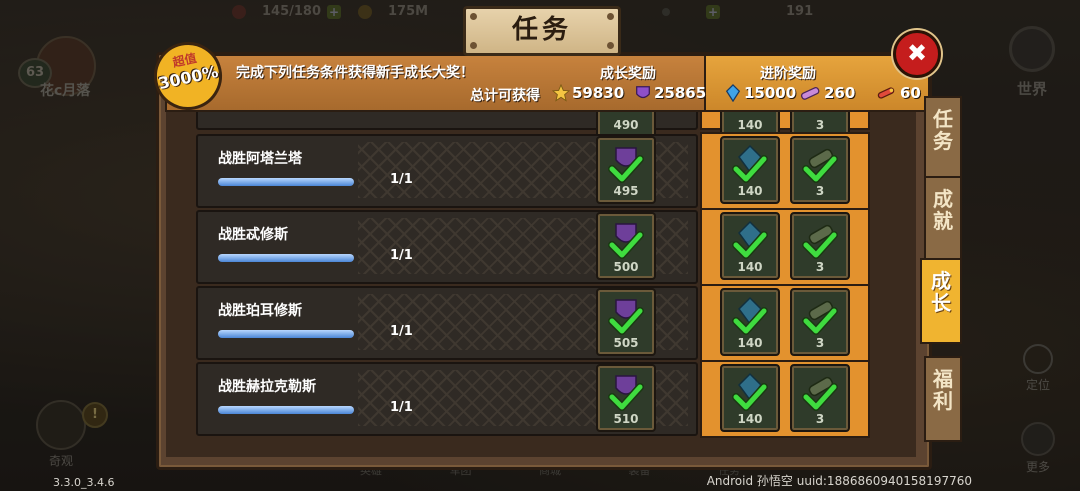 The image size is (1080, 491). Describe the element at coordinates (505, 96) in the screenshot. I see `total-label: 总计可获得` at that location.